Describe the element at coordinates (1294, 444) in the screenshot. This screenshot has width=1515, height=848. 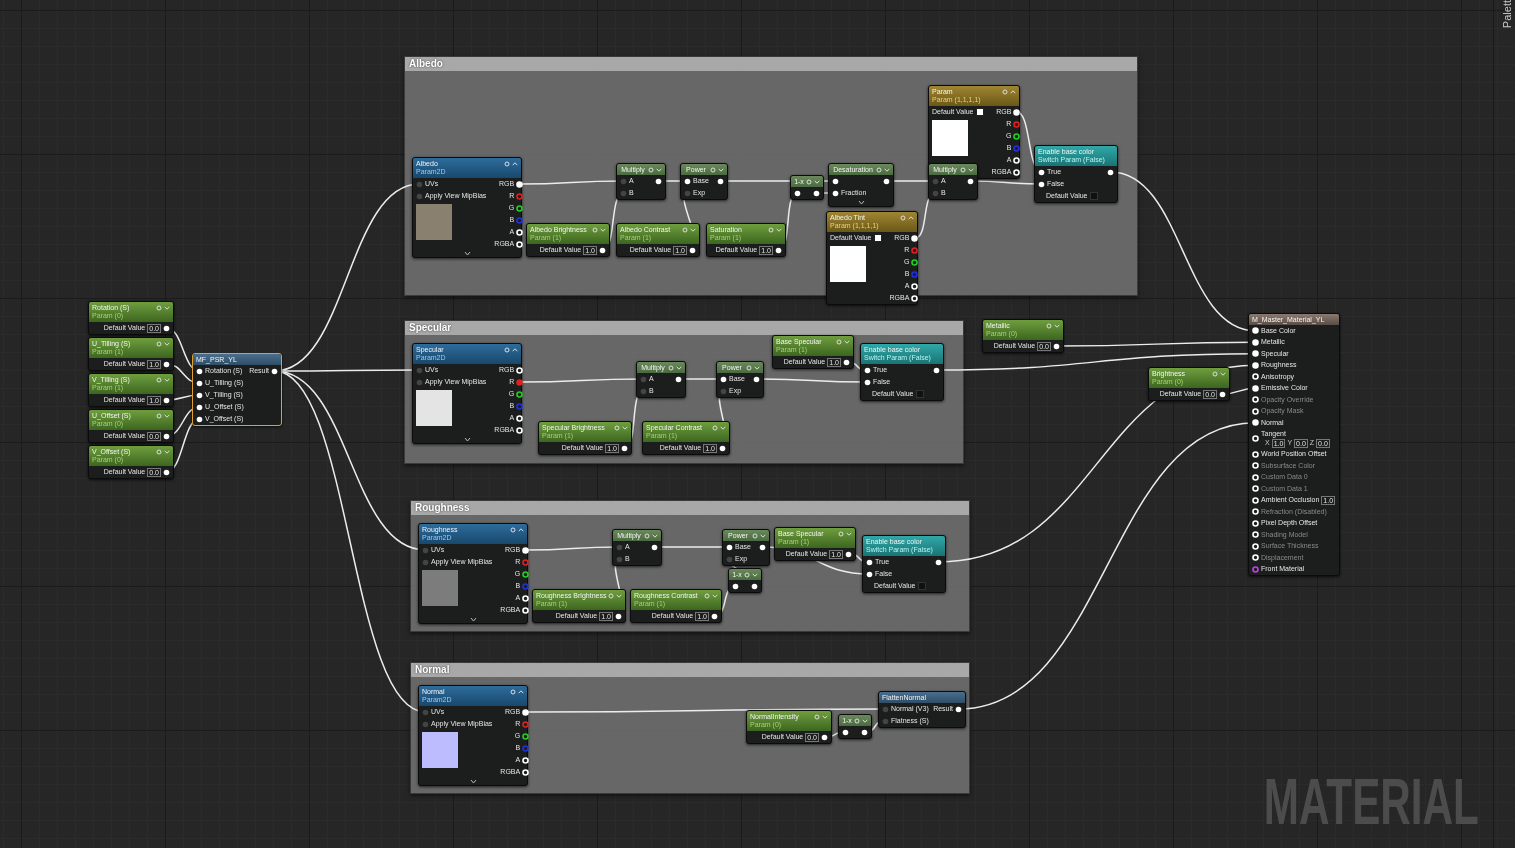
I see `material-output-node` at that location.